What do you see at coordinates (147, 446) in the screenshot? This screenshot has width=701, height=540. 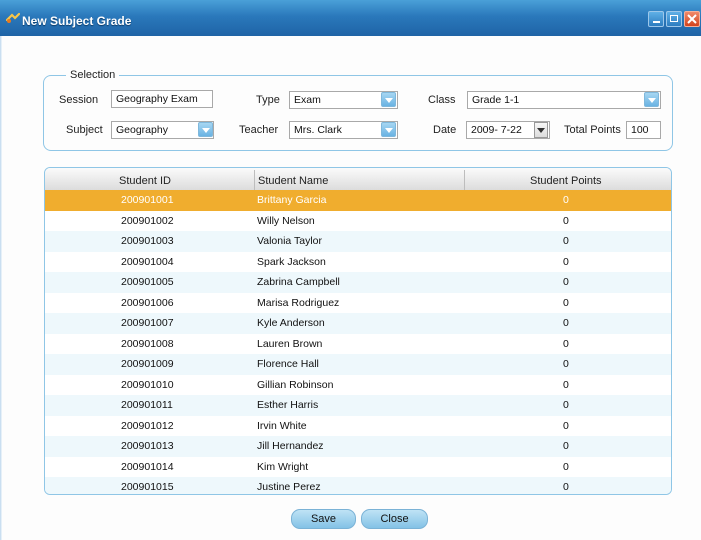 I see `student-id-cell: 200901013` at bounding box center [147, 446].